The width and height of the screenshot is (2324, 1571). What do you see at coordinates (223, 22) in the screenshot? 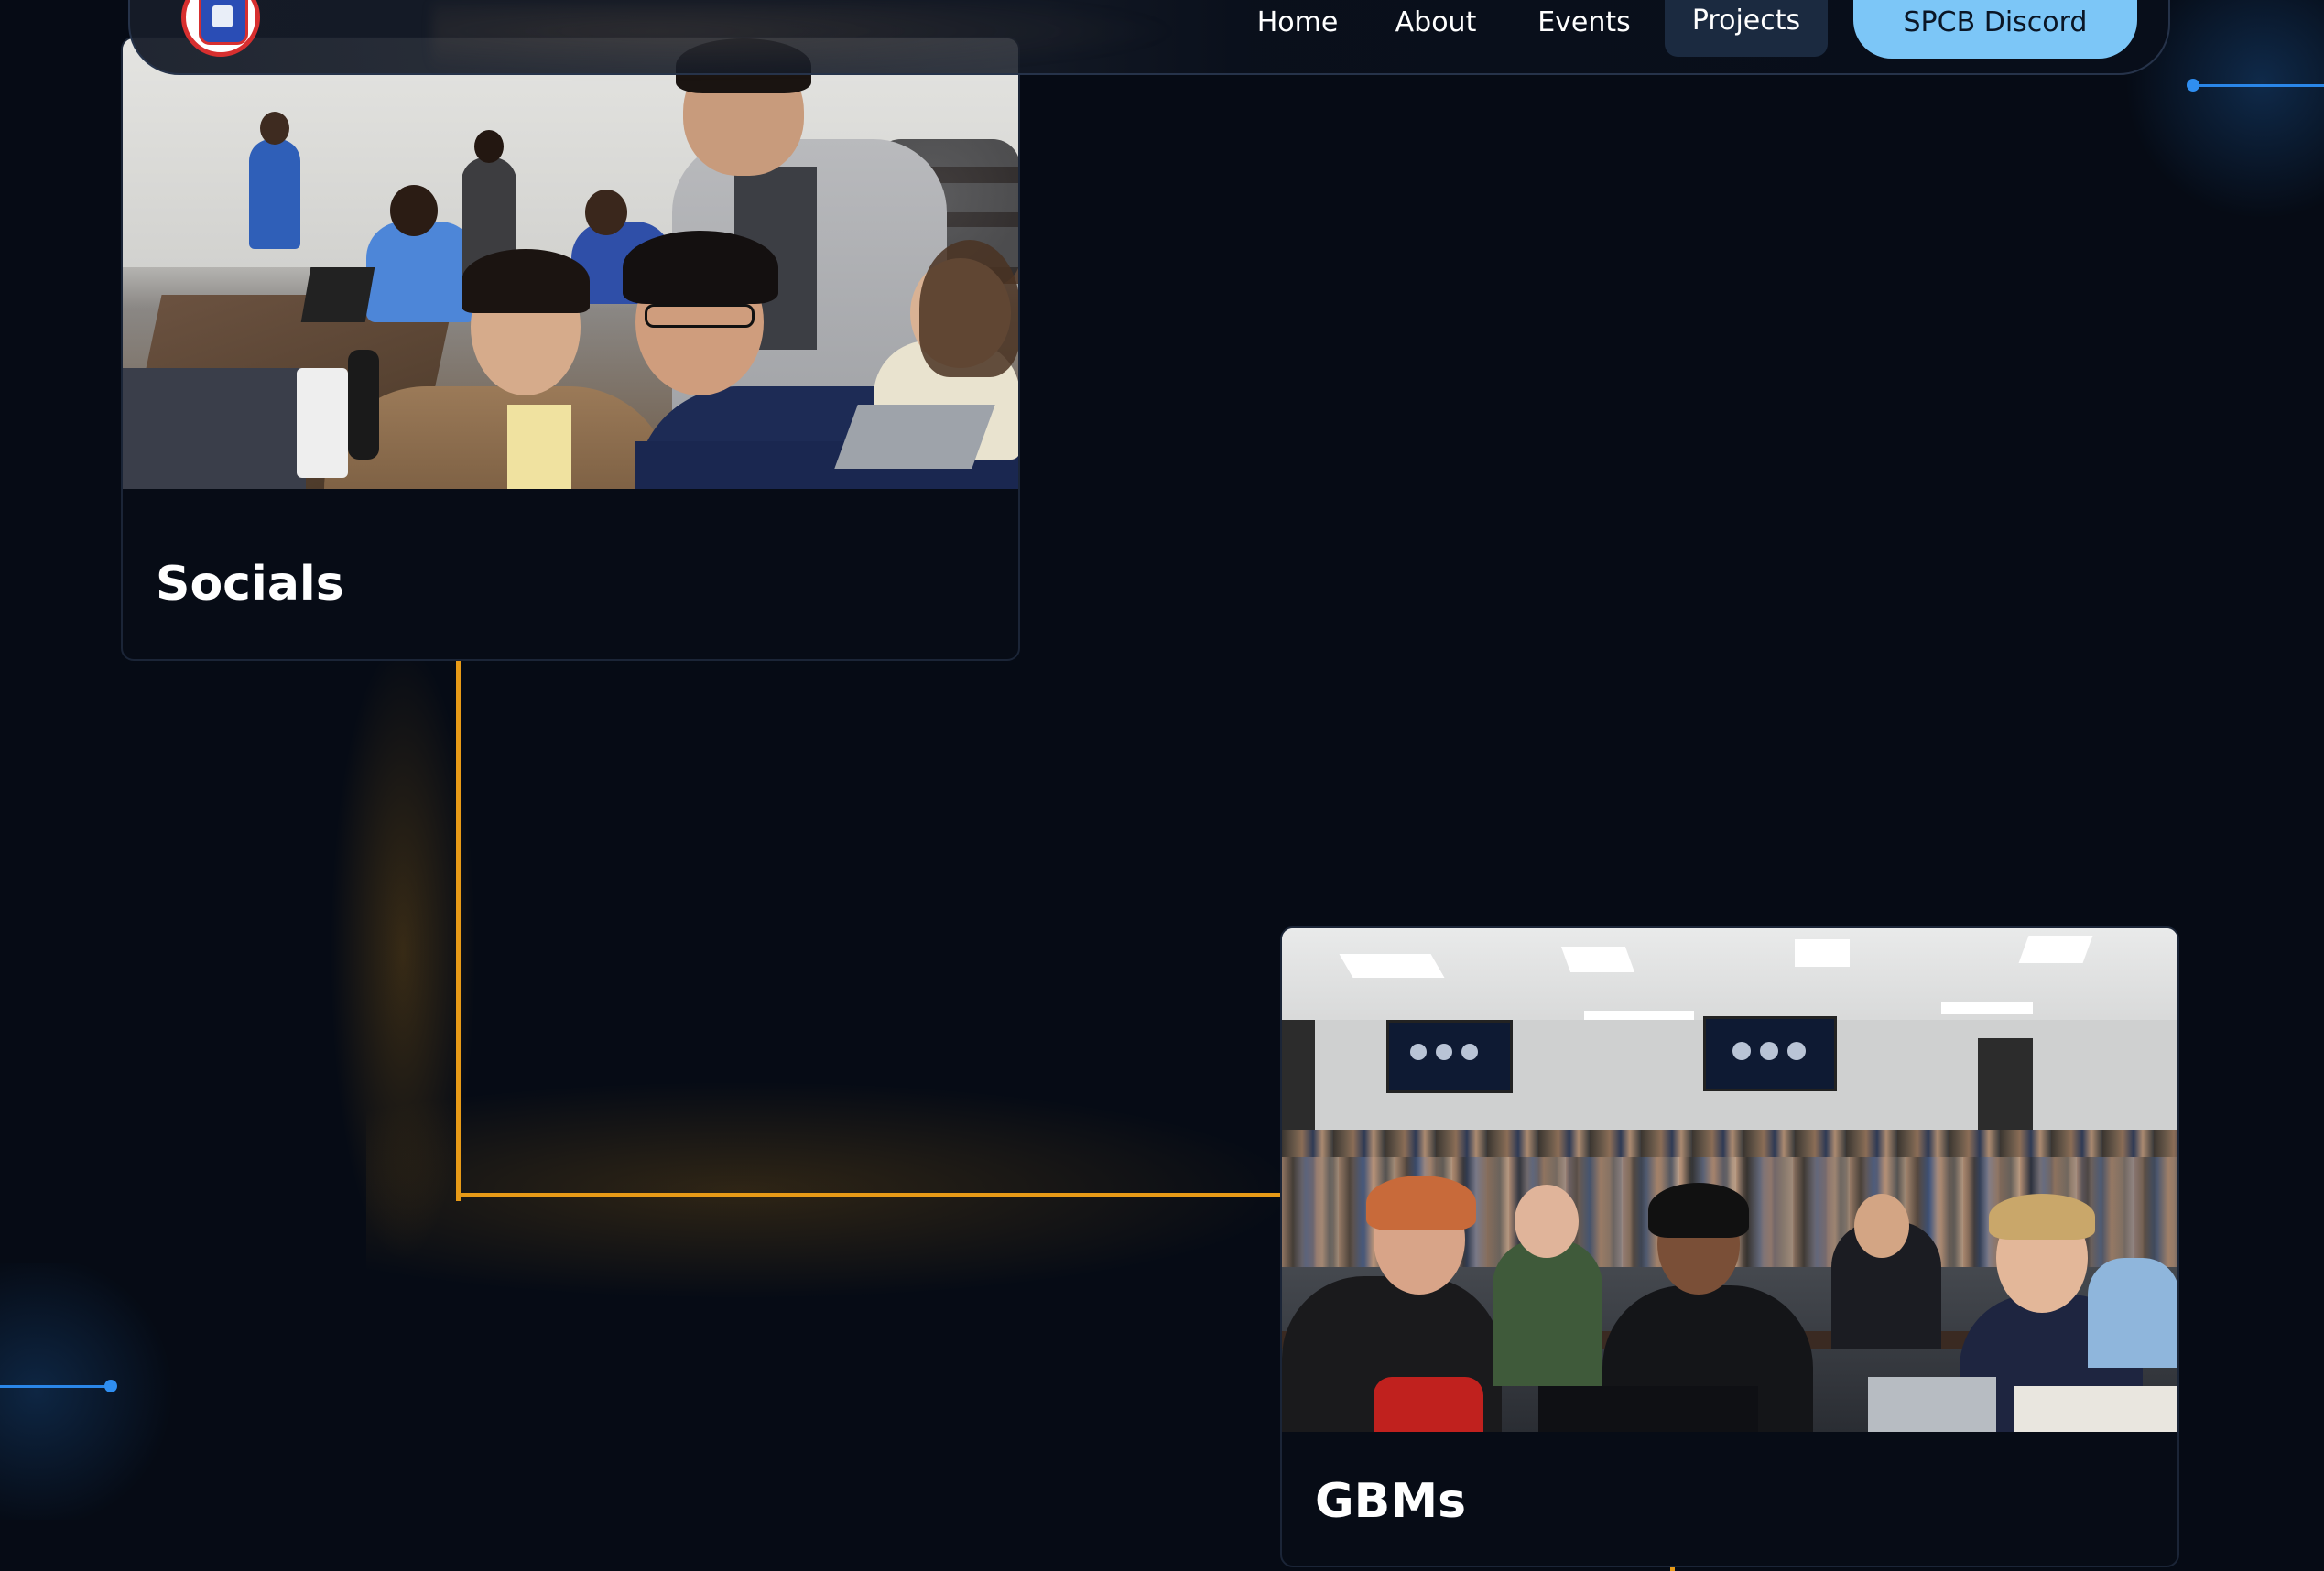
I see `logo-shield-icon` at bounding box center [223, 22].